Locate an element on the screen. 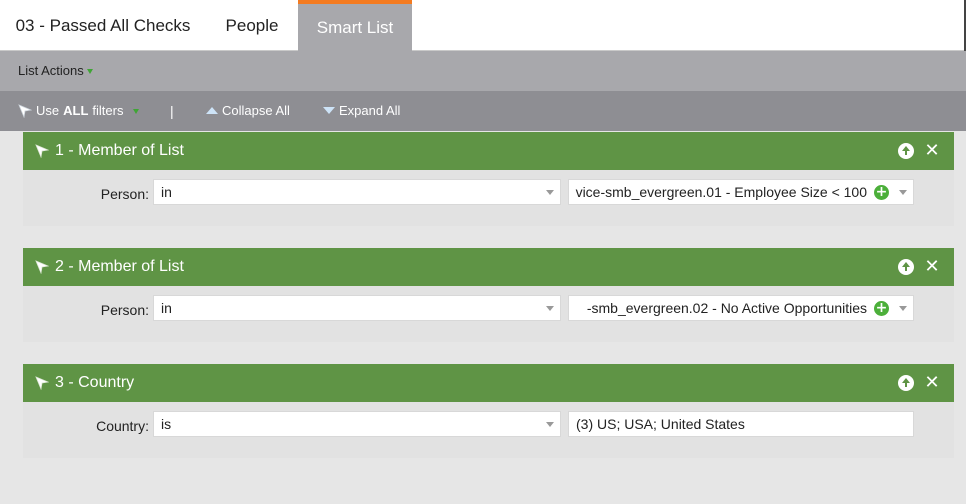 The image size is (966, 504). filter-title: 1 - Member of List is located at coordinates (119, 150).